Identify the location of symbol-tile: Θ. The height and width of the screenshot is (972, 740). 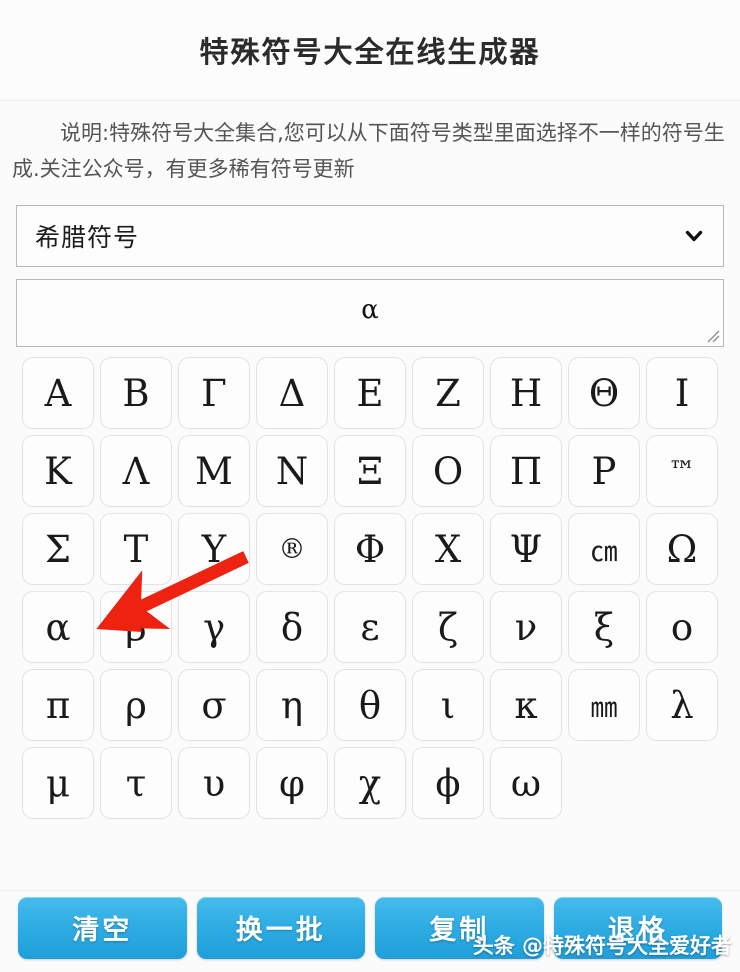
(604, 393).